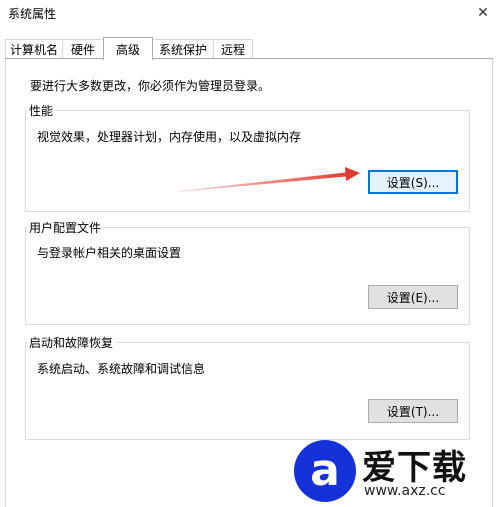  I want to click on user-profiles-description: 与登录帐户相关的桌面设置, so click(109, 253).